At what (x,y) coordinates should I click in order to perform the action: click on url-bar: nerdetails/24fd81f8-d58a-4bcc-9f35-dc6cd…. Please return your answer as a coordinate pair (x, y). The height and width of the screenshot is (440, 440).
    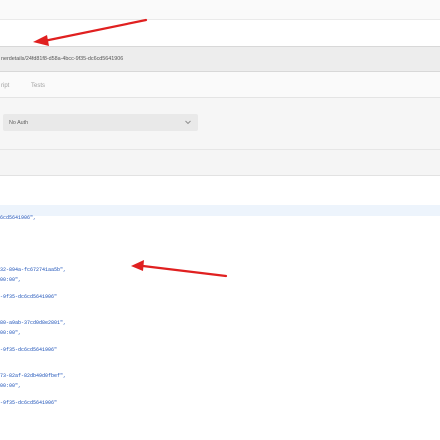
    Looking at the image, I should click on (220, 59).